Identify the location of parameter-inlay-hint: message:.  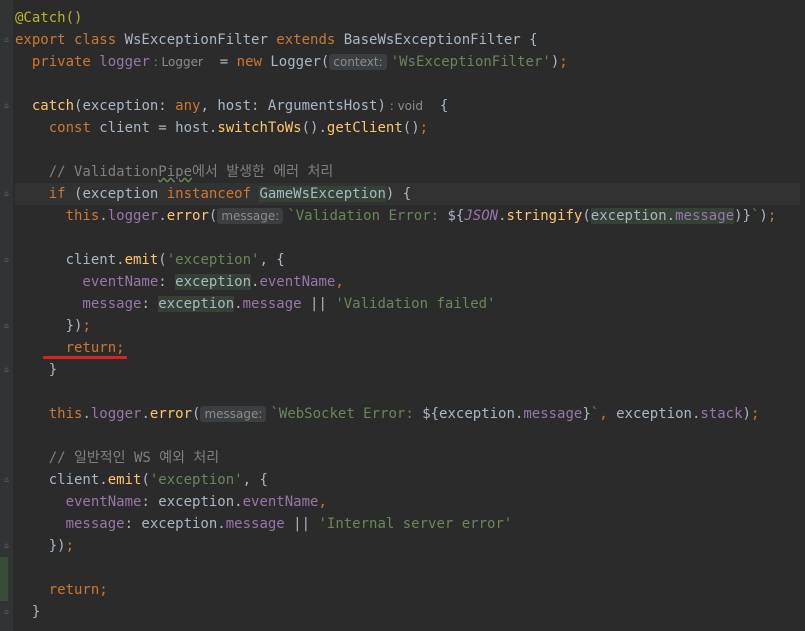
(250, 216).